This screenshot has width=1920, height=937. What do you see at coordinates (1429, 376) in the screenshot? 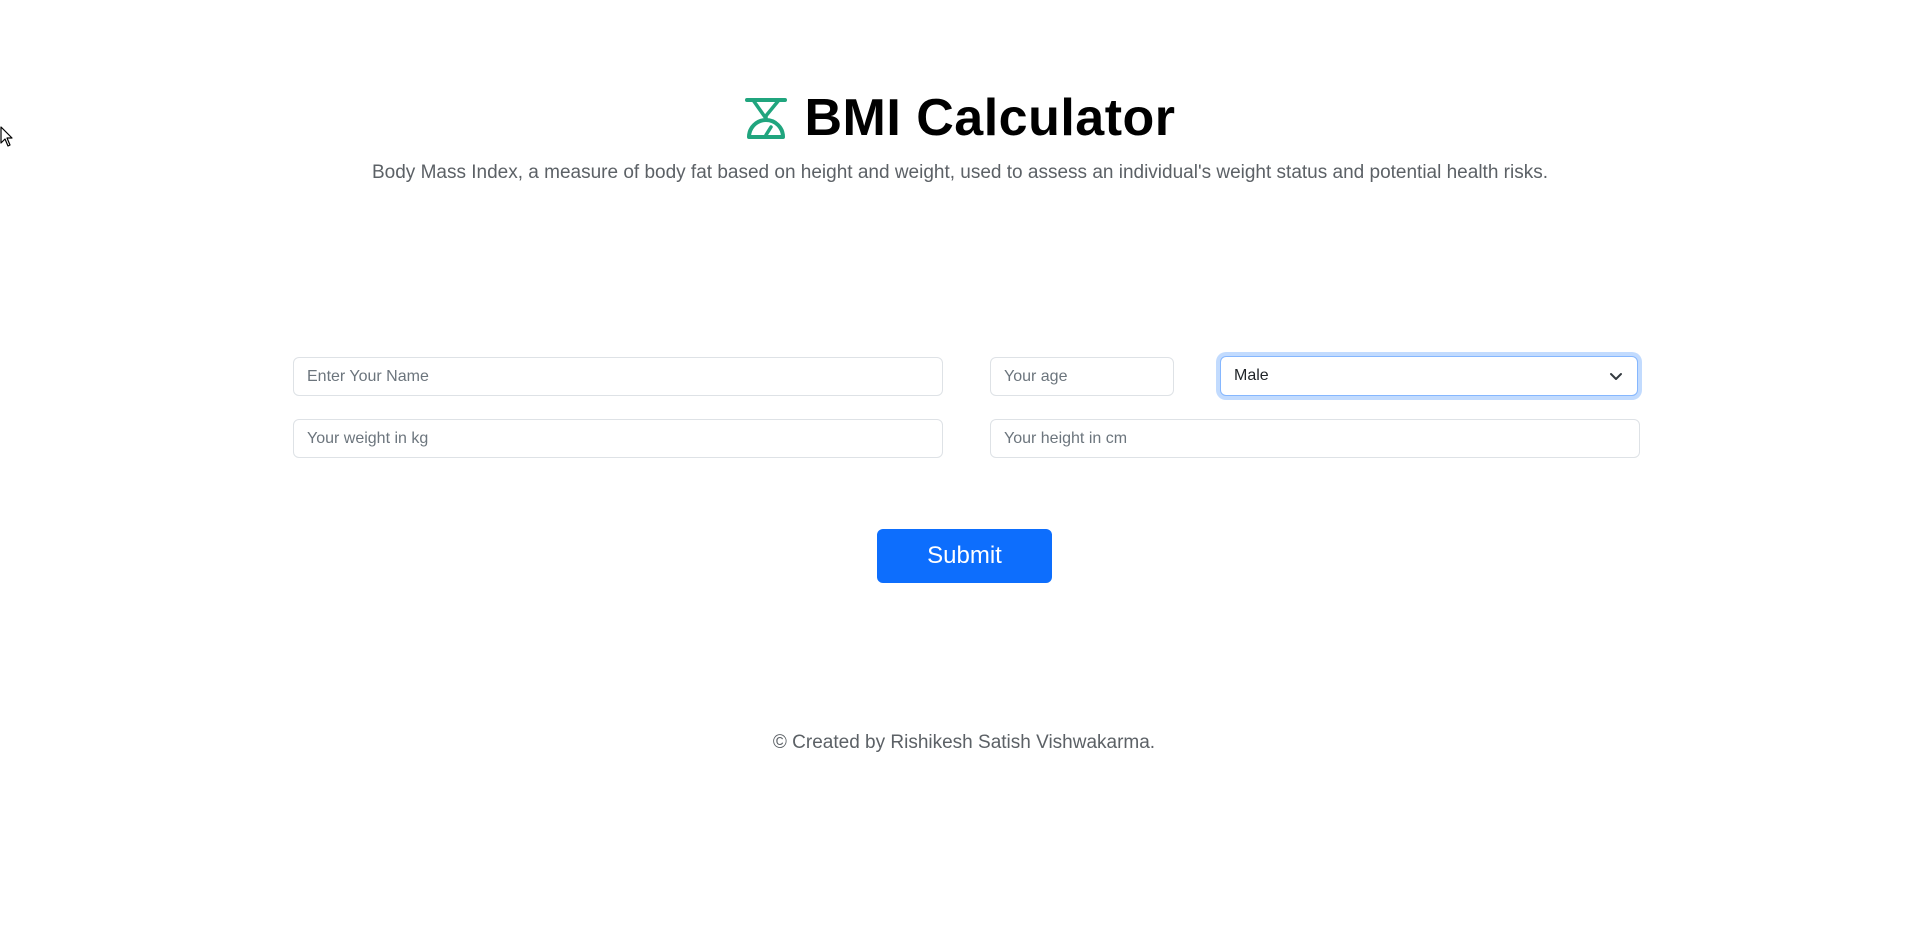
I see `gender-select: Male` at bounding box center [1429, 376].